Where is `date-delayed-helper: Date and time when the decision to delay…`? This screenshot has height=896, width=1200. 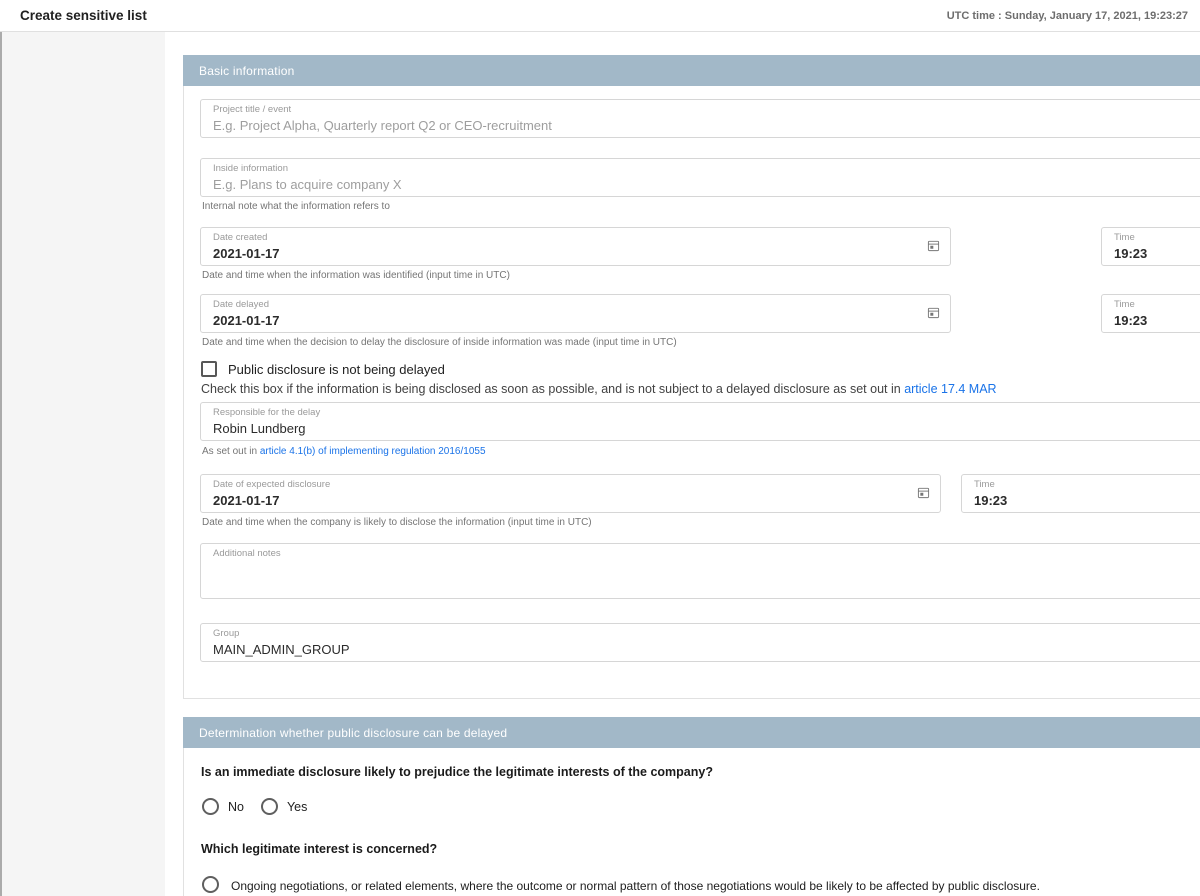 date-delayed-helper: Date and time when the decision to delay… is located at coordinates (439, 342).